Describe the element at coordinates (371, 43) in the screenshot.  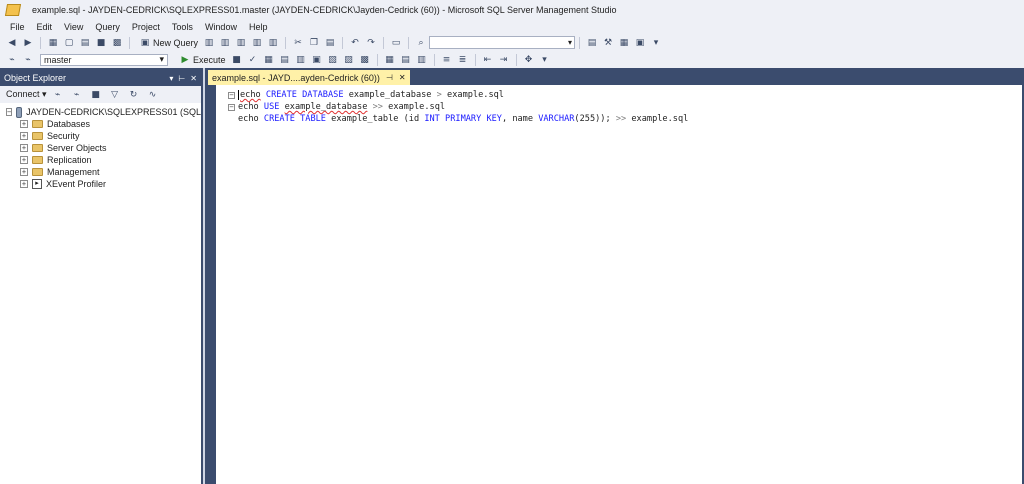
I see `redo-icon: ↷` at that location.